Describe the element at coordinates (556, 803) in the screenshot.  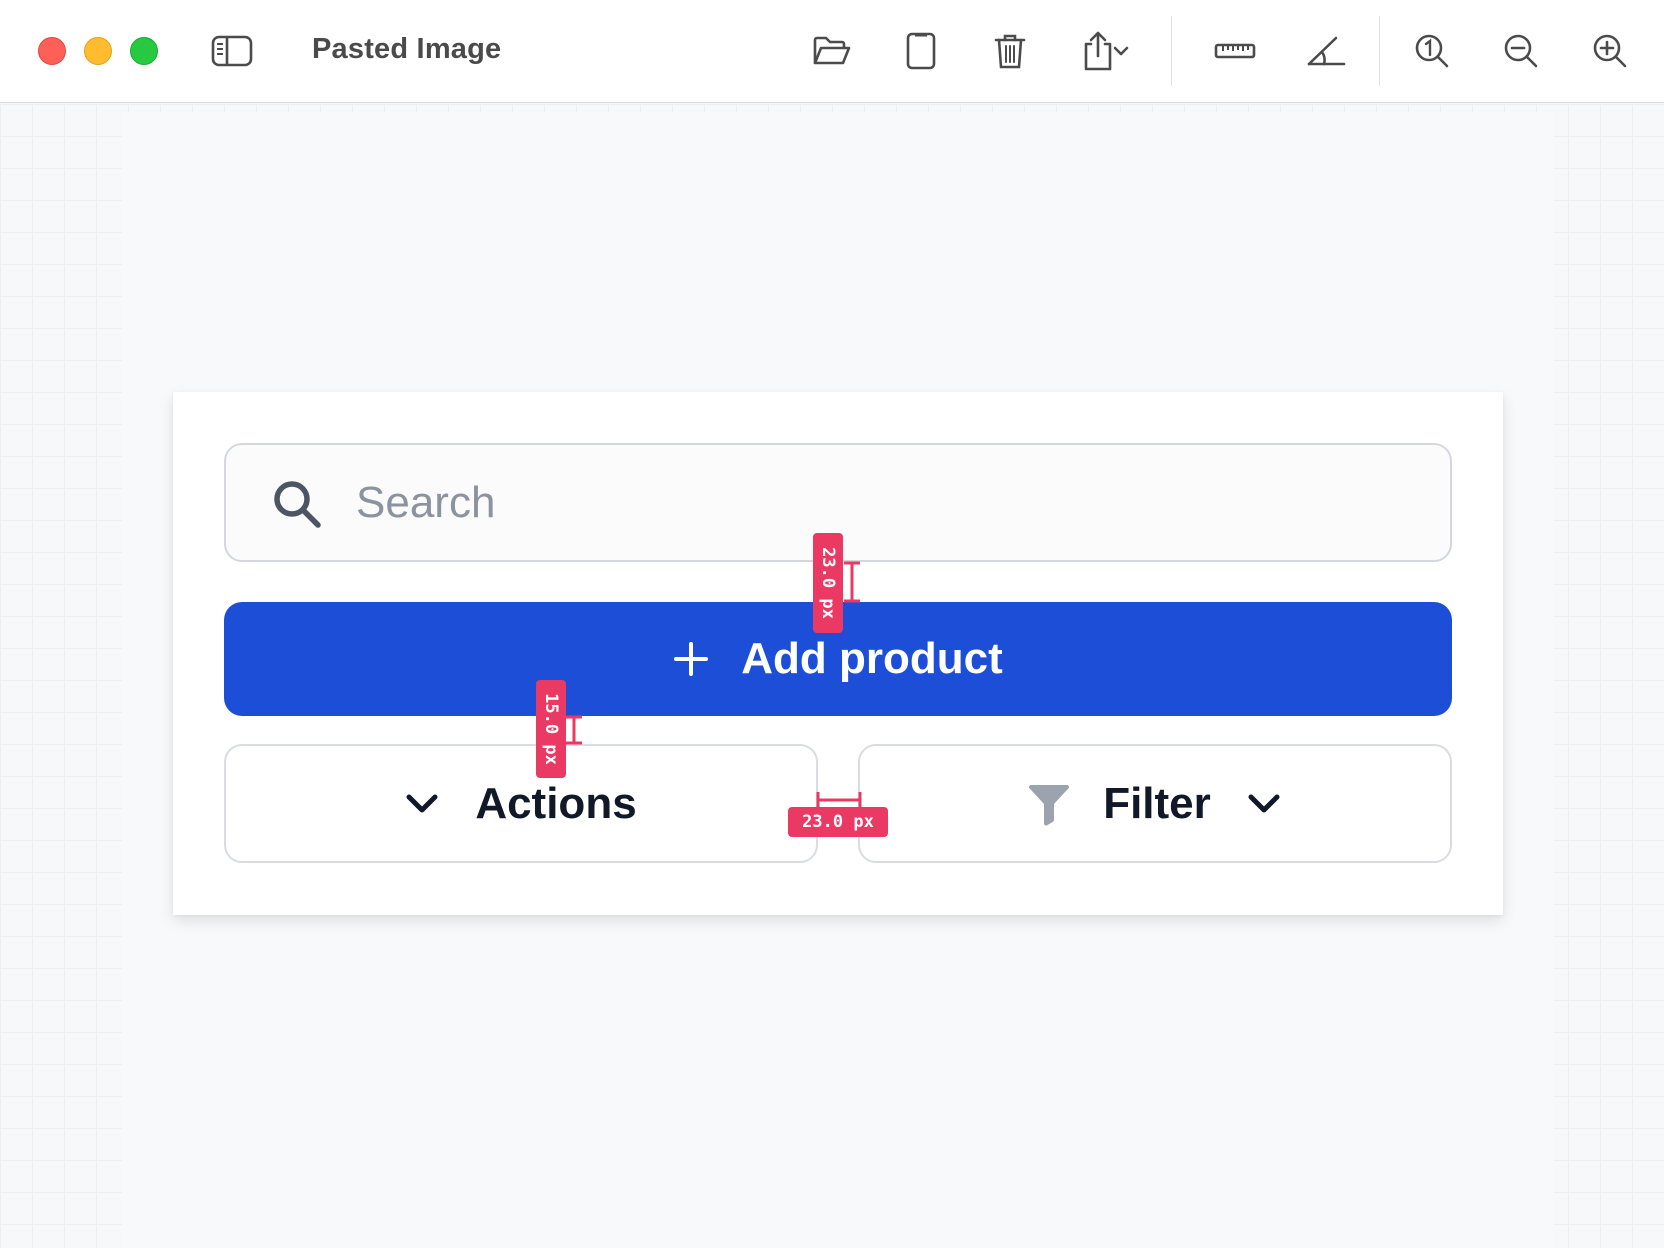
I see `actions-label: Actions` at that location.